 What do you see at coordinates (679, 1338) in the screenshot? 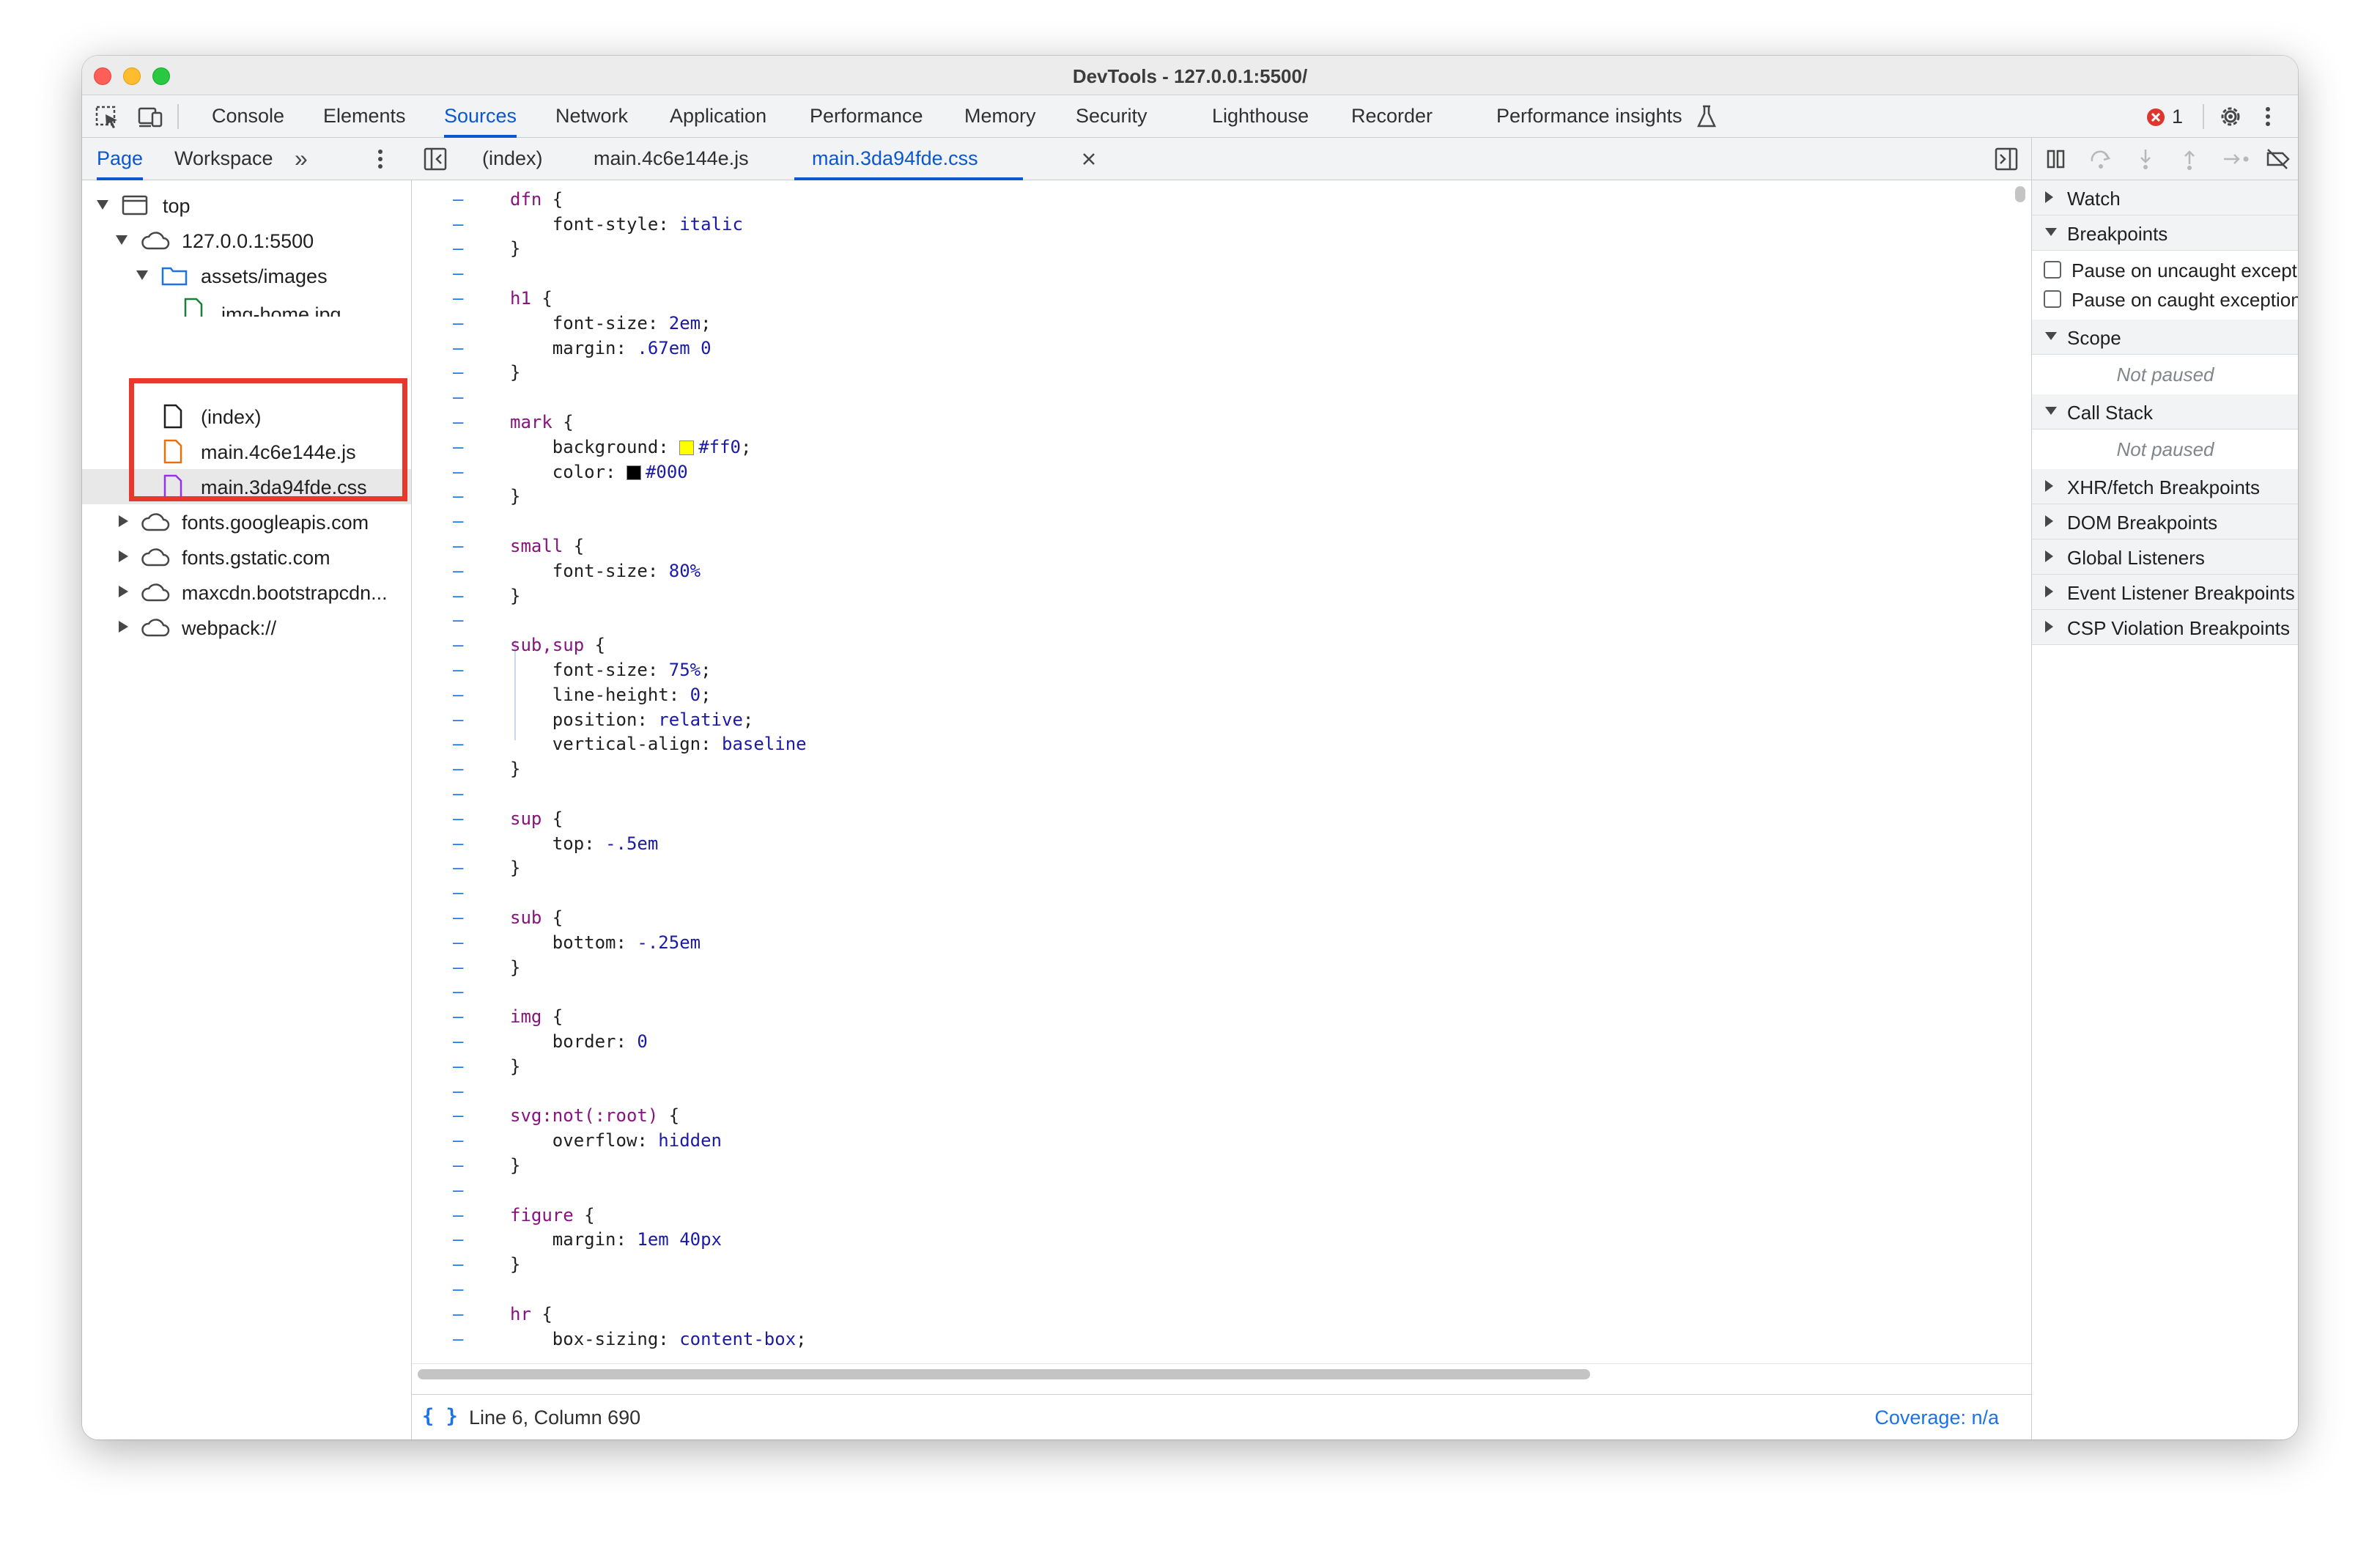
I see `code-text: box-sizing: content-box;` at bounding box center [679, 1338].